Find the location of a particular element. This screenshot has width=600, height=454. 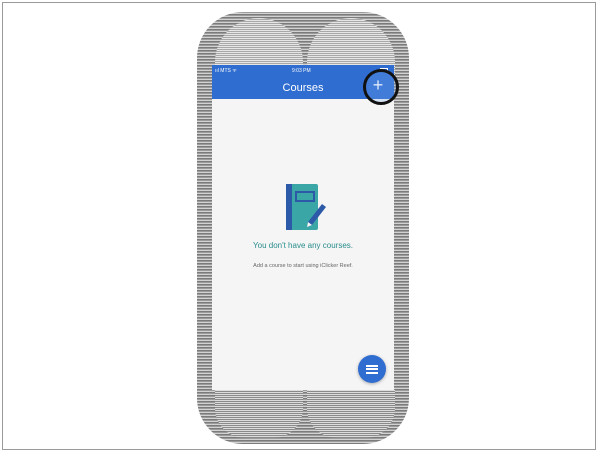

carrier-label: ııl MTS ᯤ is located at coordinates (226, 71).